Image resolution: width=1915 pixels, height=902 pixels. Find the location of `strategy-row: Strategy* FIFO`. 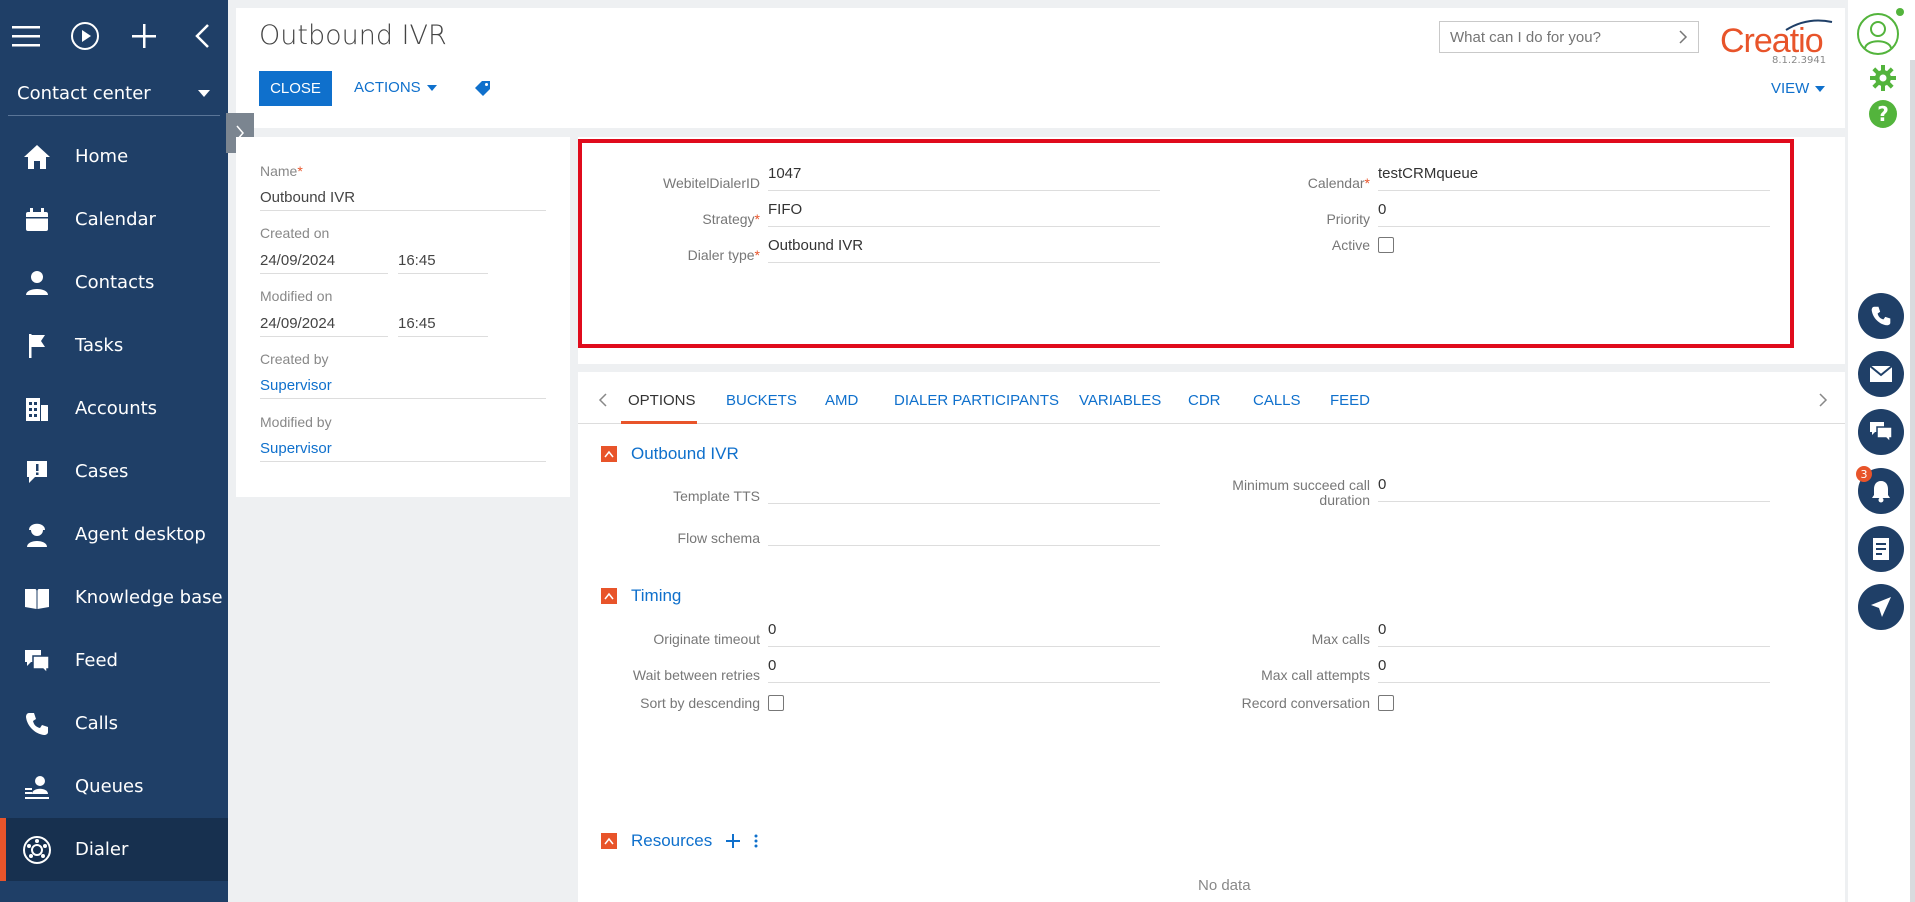

strategy-row: Strategy* FIFO is located at coordinates (879, 214).